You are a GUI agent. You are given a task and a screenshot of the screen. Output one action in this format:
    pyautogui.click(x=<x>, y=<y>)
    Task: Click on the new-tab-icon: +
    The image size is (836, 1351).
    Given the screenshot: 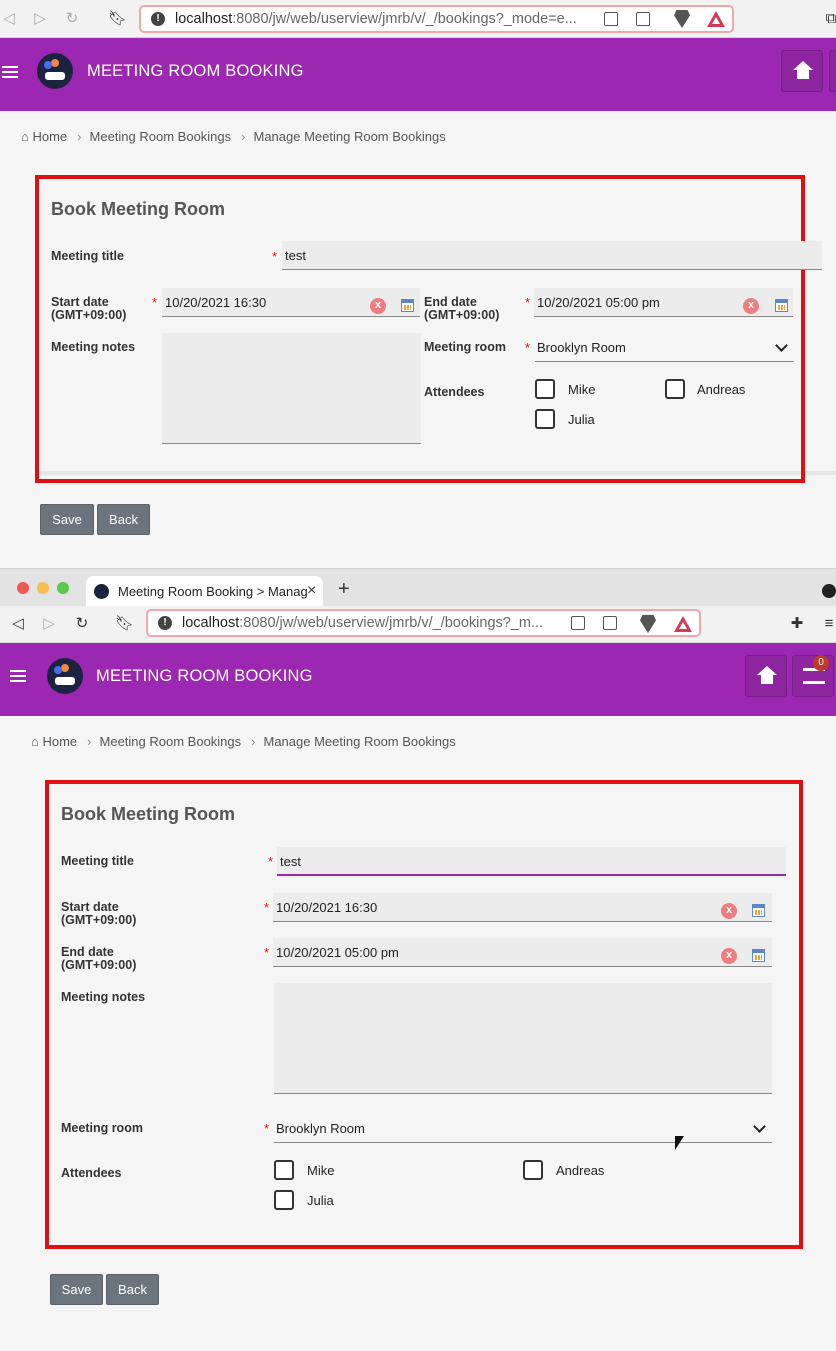 What is the action you would take?
    pyautogui.click(x=344, y=589)
    